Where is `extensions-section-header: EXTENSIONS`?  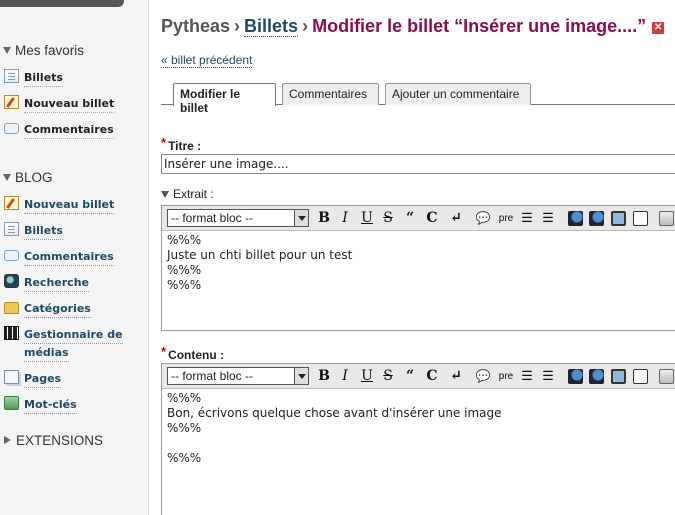
extensions-section-header: EXTENSIONS is located at coordinates (51, 440).